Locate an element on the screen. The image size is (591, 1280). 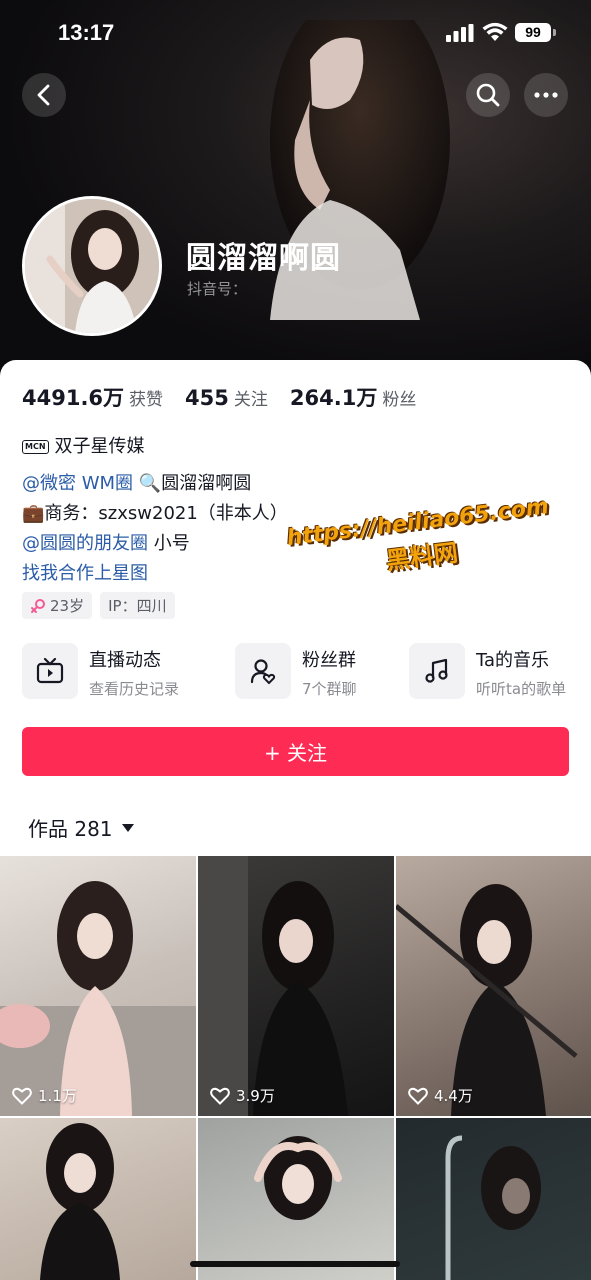
fan-group-card-title: 粉丝群 is located at coordinates (329, 660).